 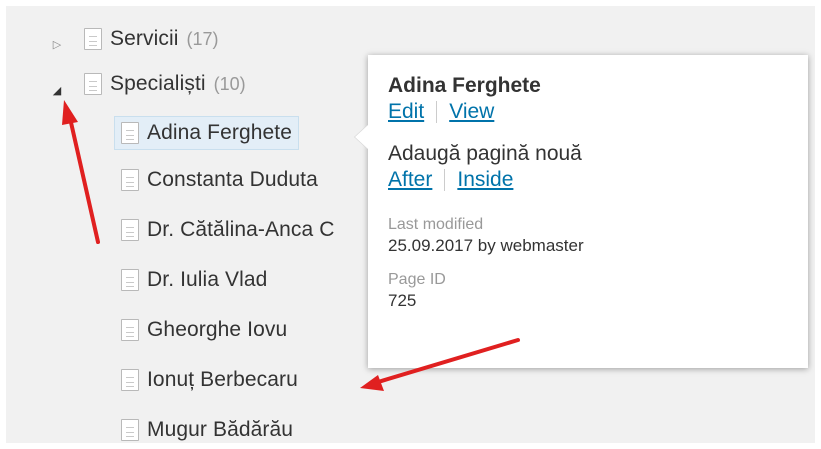 What do you see at coordinates (57, 44) in the screenshot?
I see `expand-toggle-icon: ▷` at bounding box center [57, 44].